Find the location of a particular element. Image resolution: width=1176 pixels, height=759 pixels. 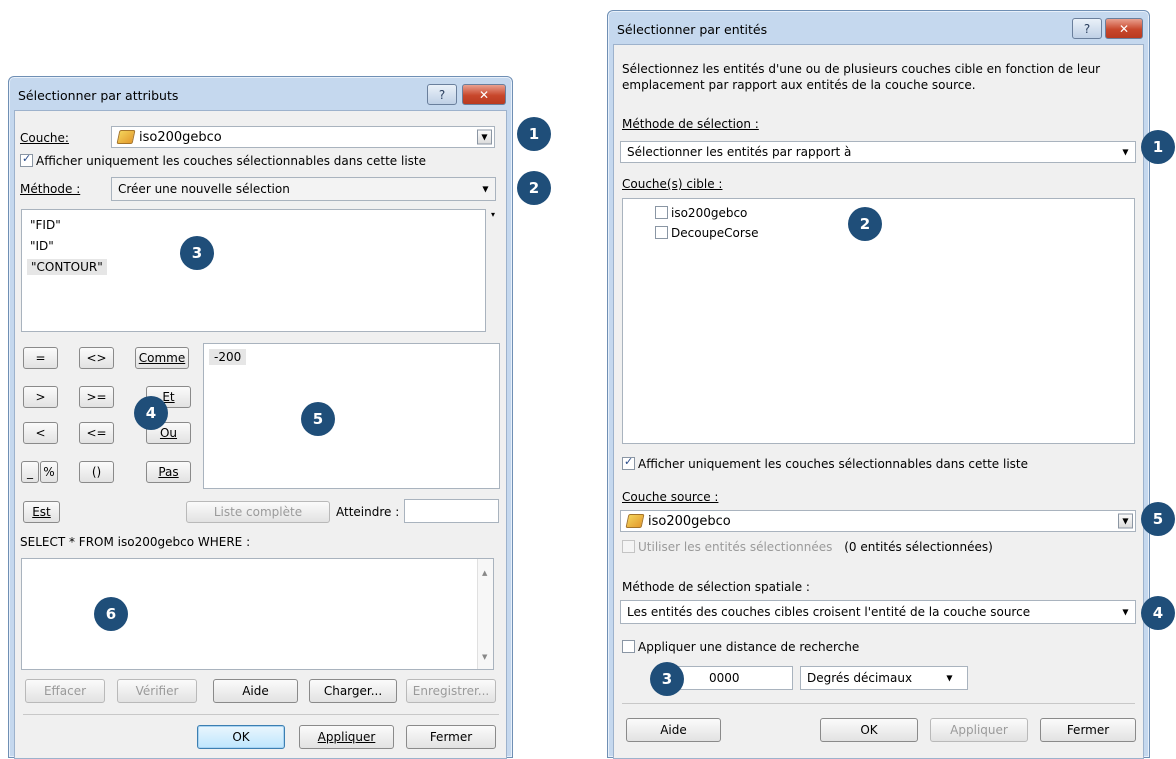

goto-input is located at coordinates (451, 511).